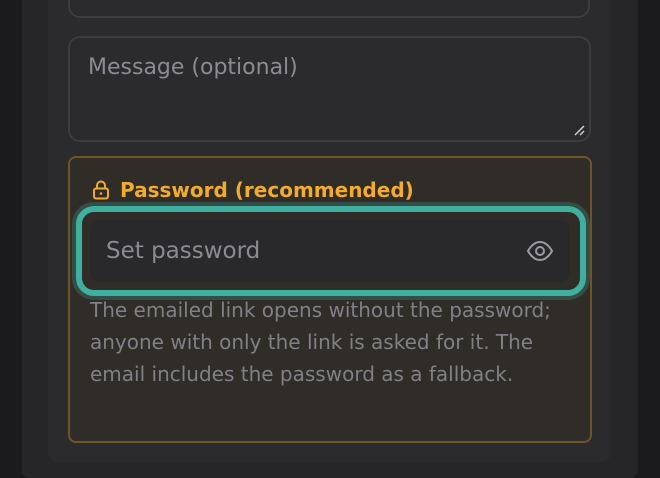 Image resolution: width=660 pixels, height=478 pixels. Describe the element at coordinates (267, 190) in the screenshot. I see `password-title: Password (recommended)` at that location.